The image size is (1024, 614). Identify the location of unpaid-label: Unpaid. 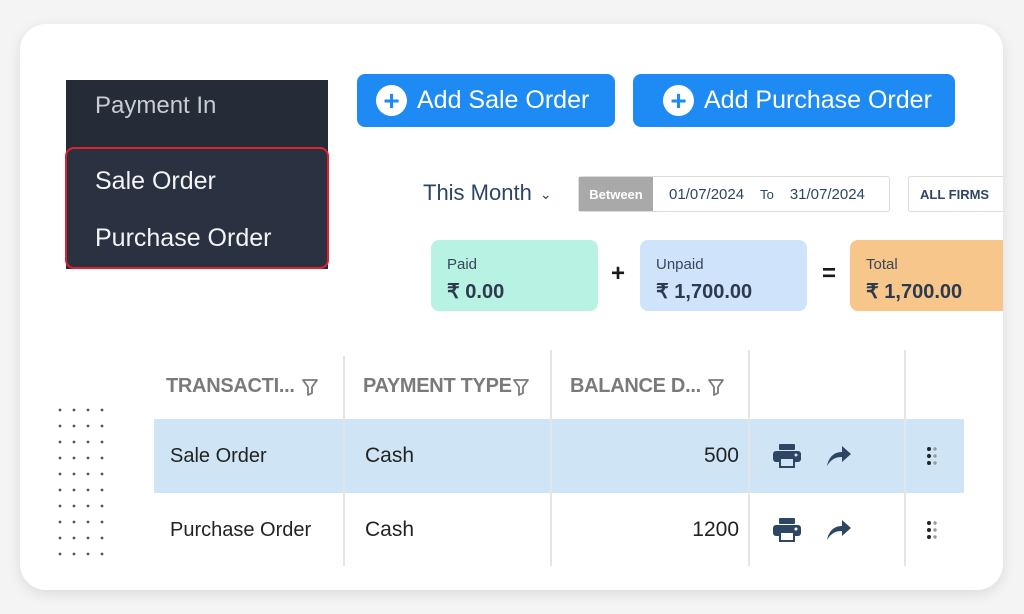
(680, 264).